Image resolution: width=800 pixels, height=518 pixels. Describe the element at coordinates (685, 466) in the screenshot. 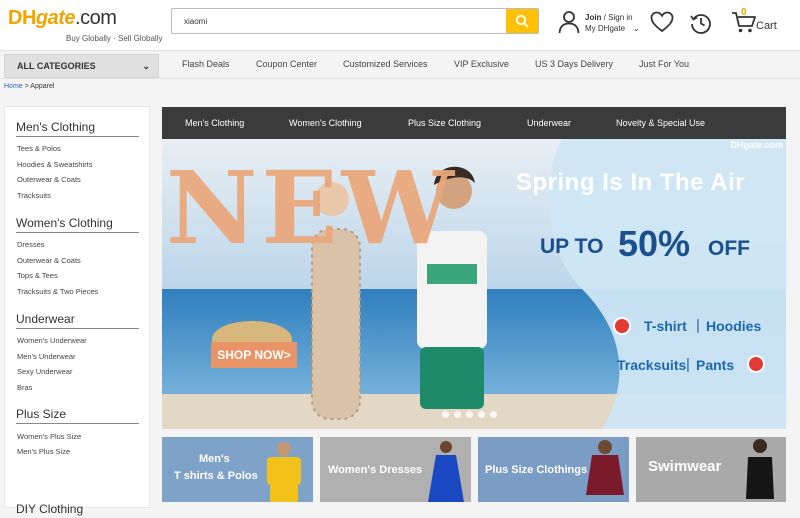

I see `tile-label: Swimwear` at that location.